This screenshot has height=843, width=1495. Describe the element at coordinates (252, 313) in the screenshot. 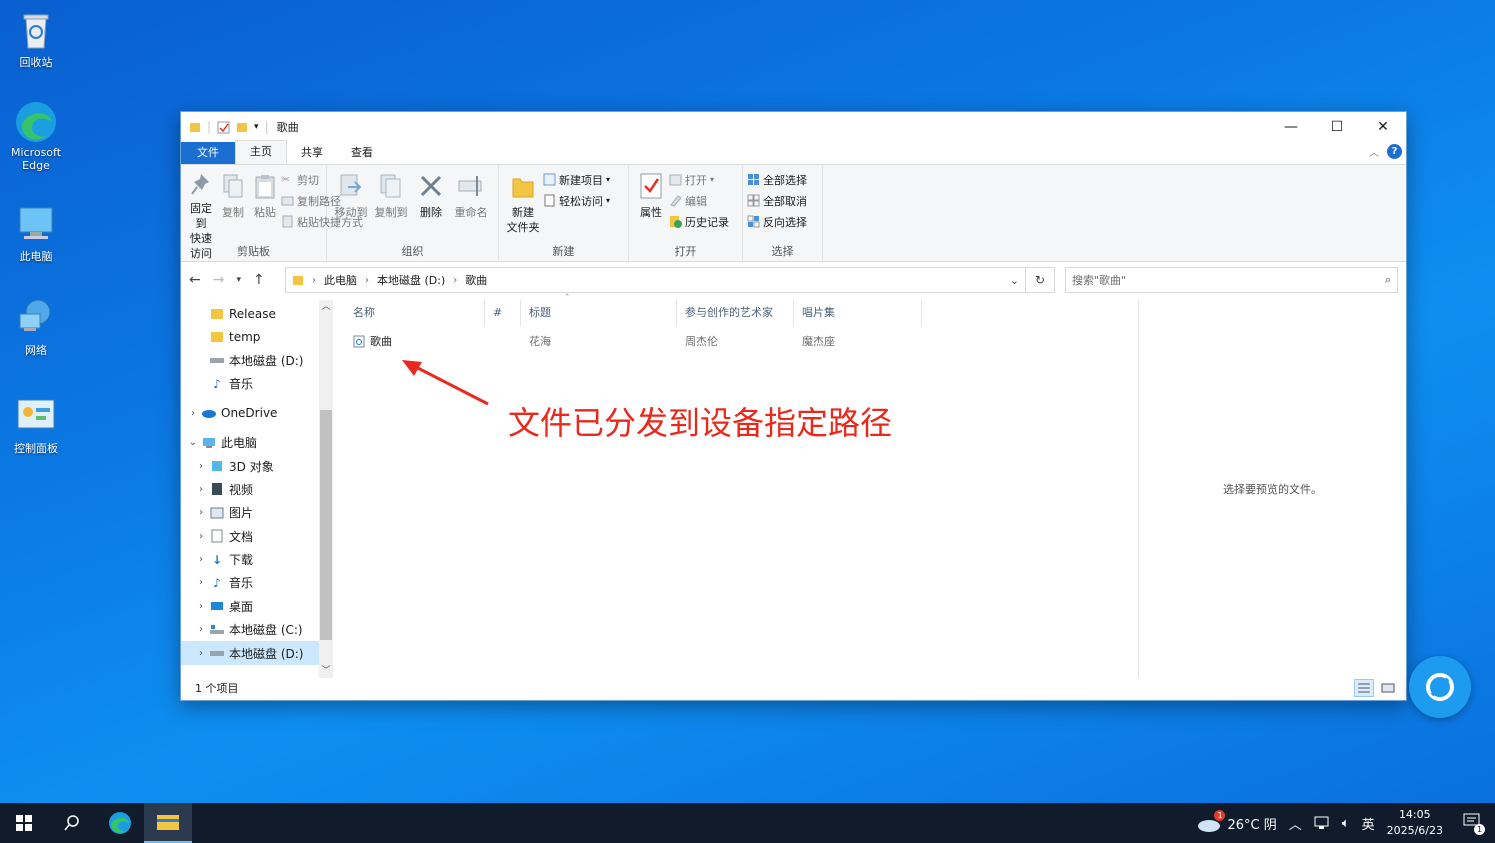

I see `nav-item-label: Release` at that location.